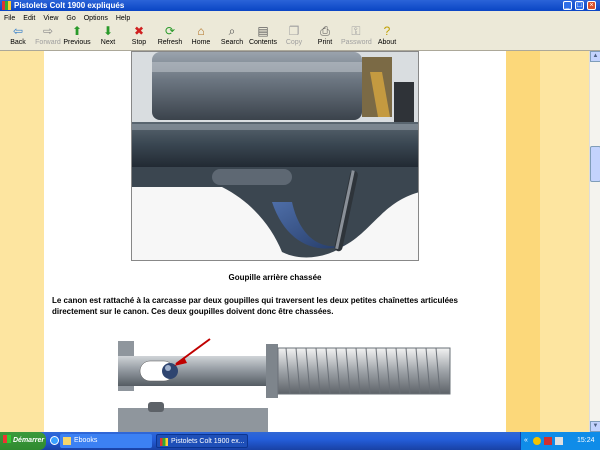 The image size is (600, 450). What do you see at coordinates (263, 31) in the screenshot?
I see `contents-icon: ▤` at bounding box center [263, 31].